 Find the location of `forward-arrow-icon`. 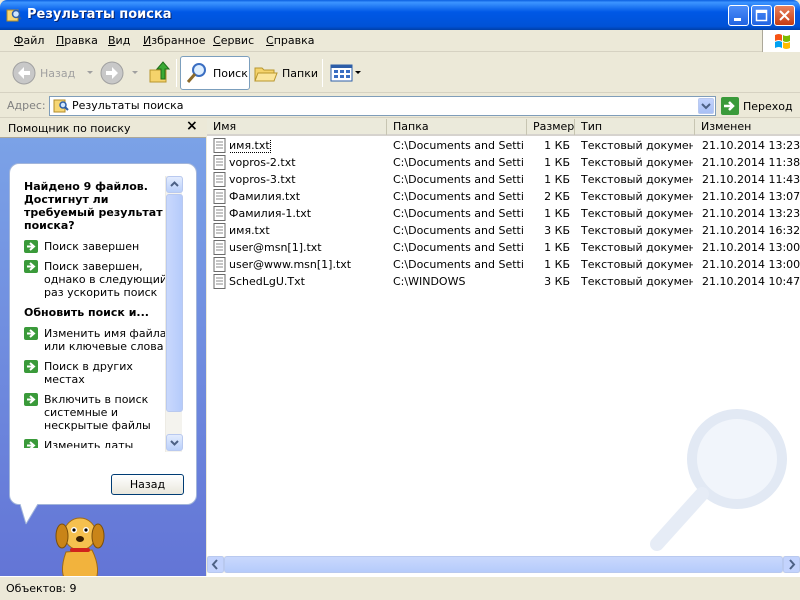

forward-arrow-icon is located at coordinates (112, 73).